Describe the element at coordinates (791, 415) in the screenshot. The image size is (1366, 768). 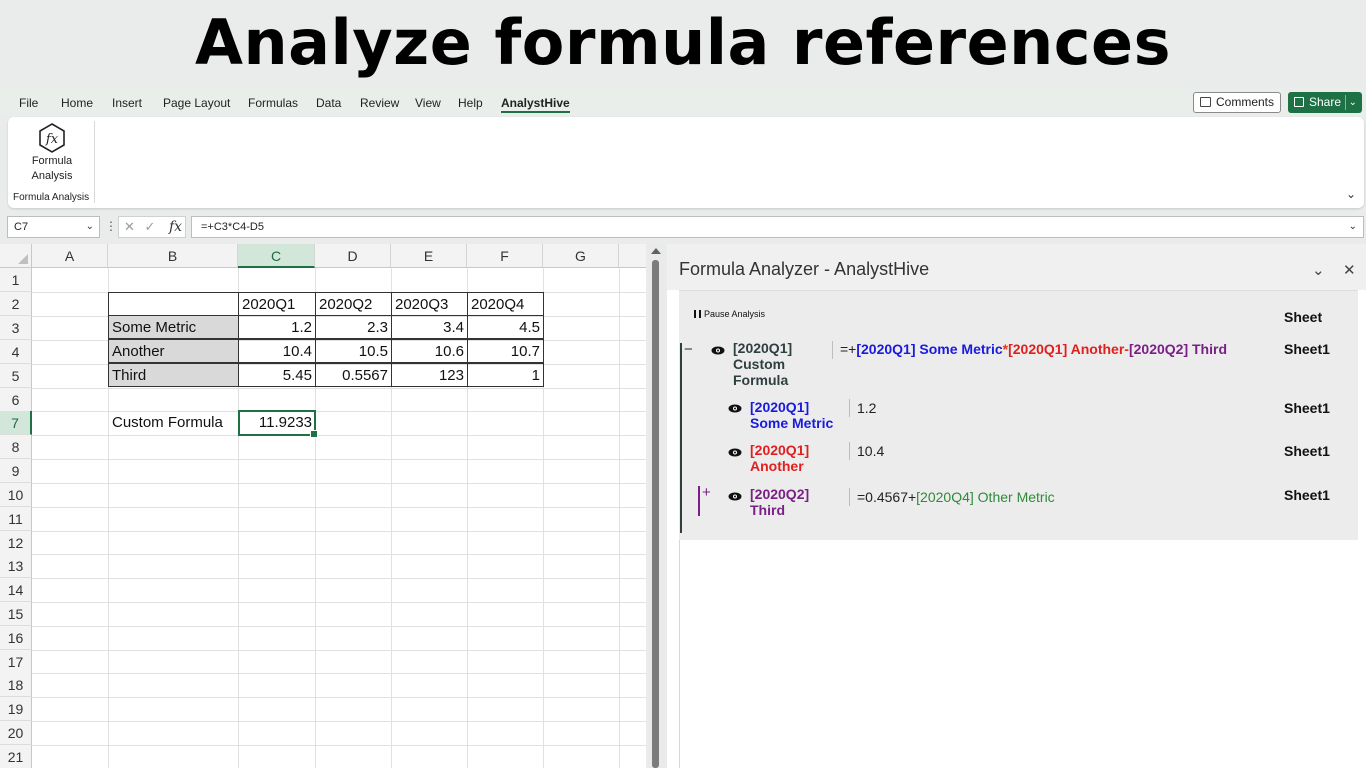
I see `child-node-some-metric: [2020Q1] Some Metric` at that location.